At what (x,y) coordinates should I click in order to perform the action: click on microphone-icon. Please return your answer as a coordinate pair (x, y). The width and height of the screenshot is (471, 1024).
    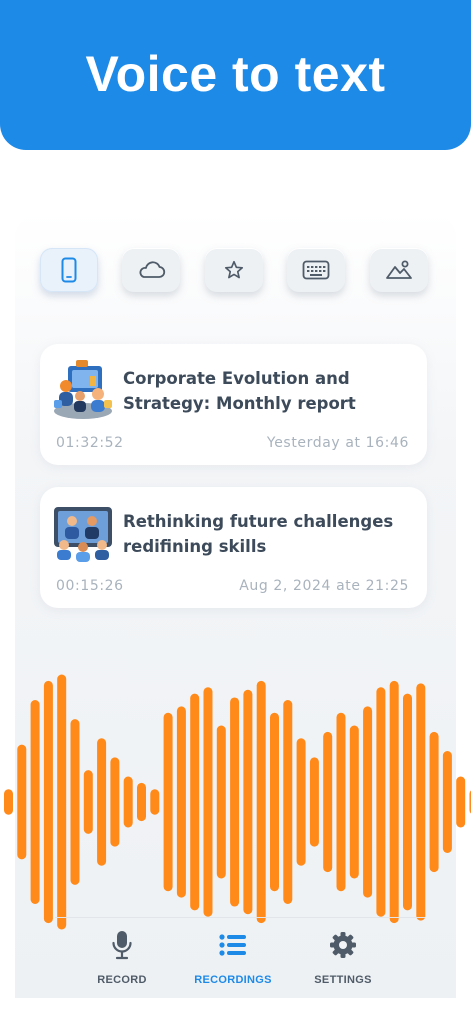
    Looking at the image, I should click on (122, 945).